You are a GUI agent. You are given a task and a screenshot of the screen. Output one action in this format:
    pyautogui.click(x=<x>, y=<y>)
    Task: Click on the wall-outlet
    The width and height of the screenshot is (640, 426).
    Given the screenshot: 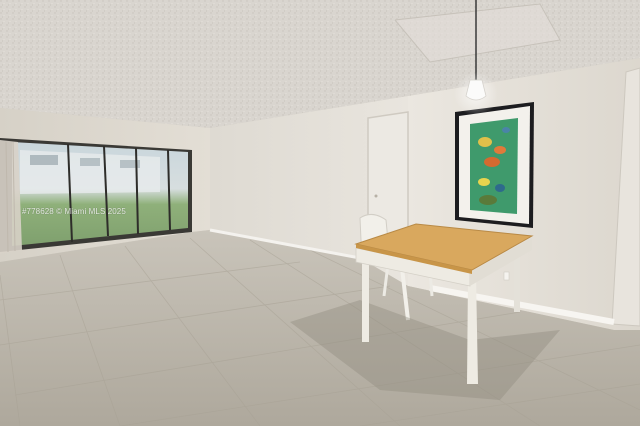 What is the action you would take?
    pyautogui.click(x=506, y=276)
    